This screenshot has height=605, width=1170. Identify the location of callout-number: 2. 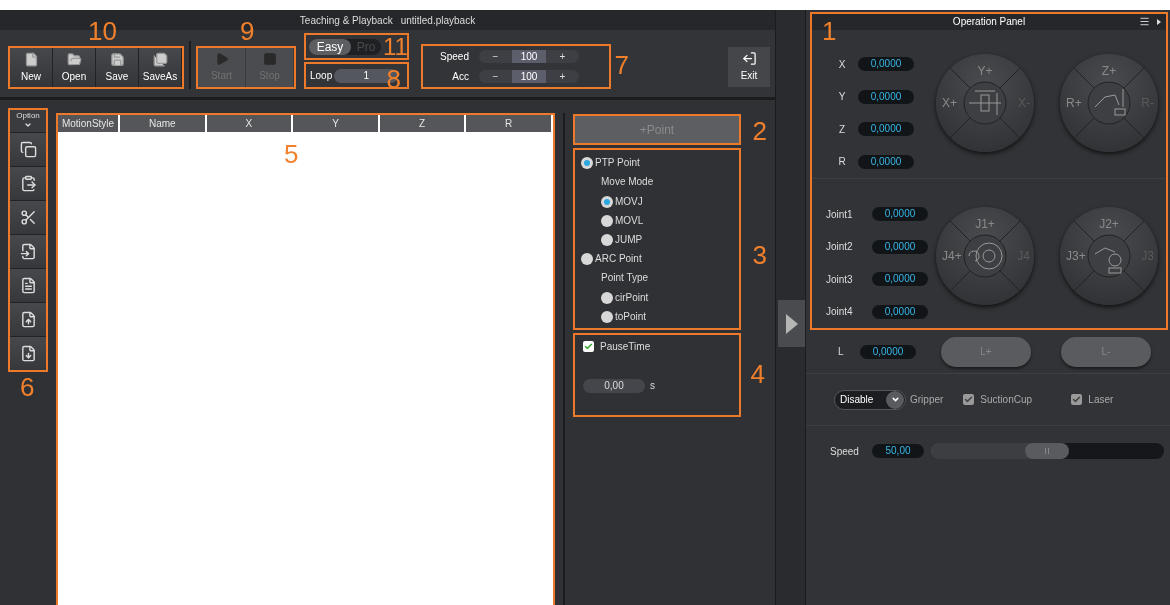
(759, 131).